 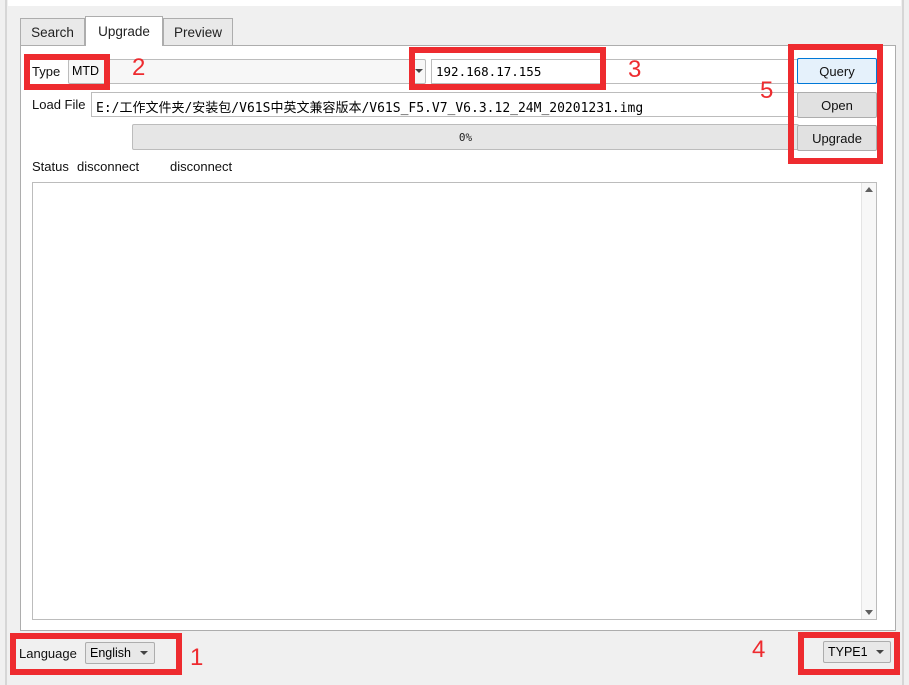 I want to click on annotation-number-3: 3, so click(x=635, y=69).